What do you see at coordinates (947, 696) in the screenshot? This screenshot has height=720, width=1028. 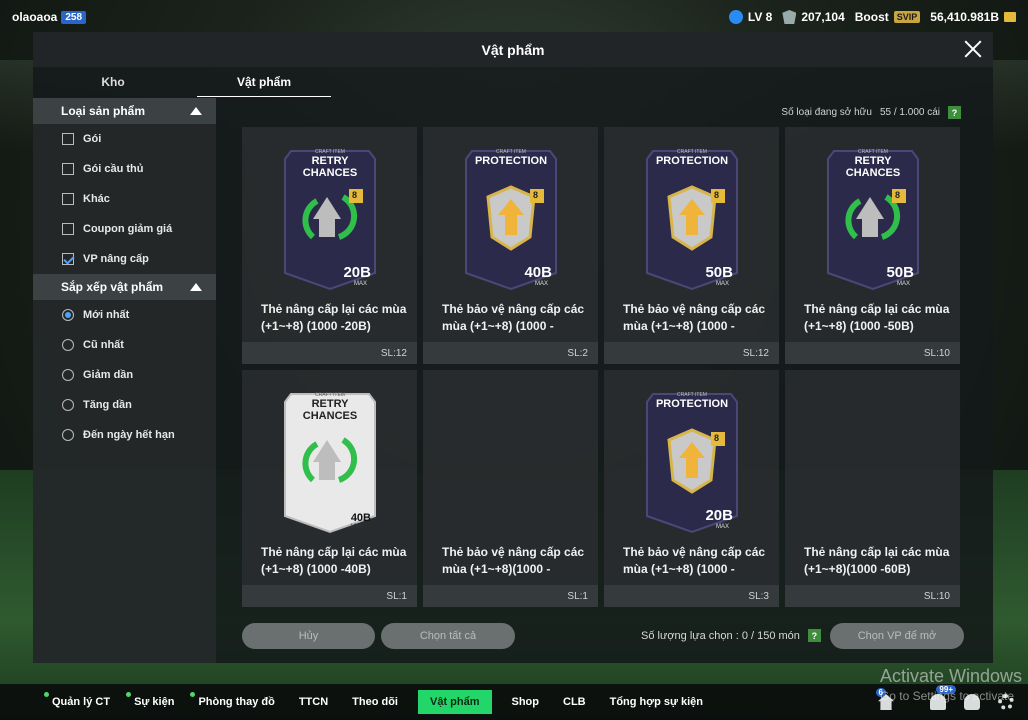 I see `watermark-line-2: Go to Settings to activate` at bounding box center [947, 696].